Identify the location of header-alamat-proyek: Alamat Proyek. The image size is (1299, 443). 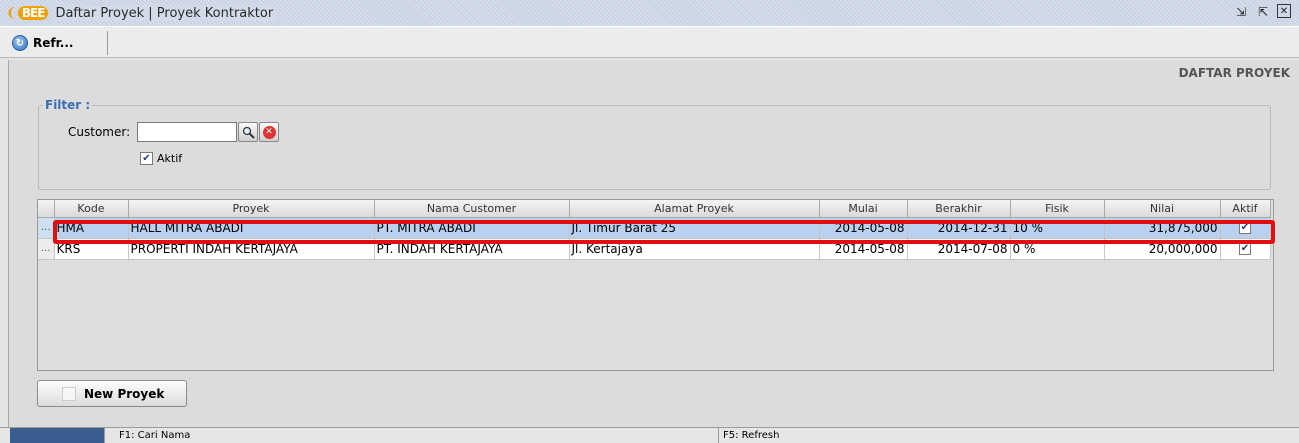
(694, 209).